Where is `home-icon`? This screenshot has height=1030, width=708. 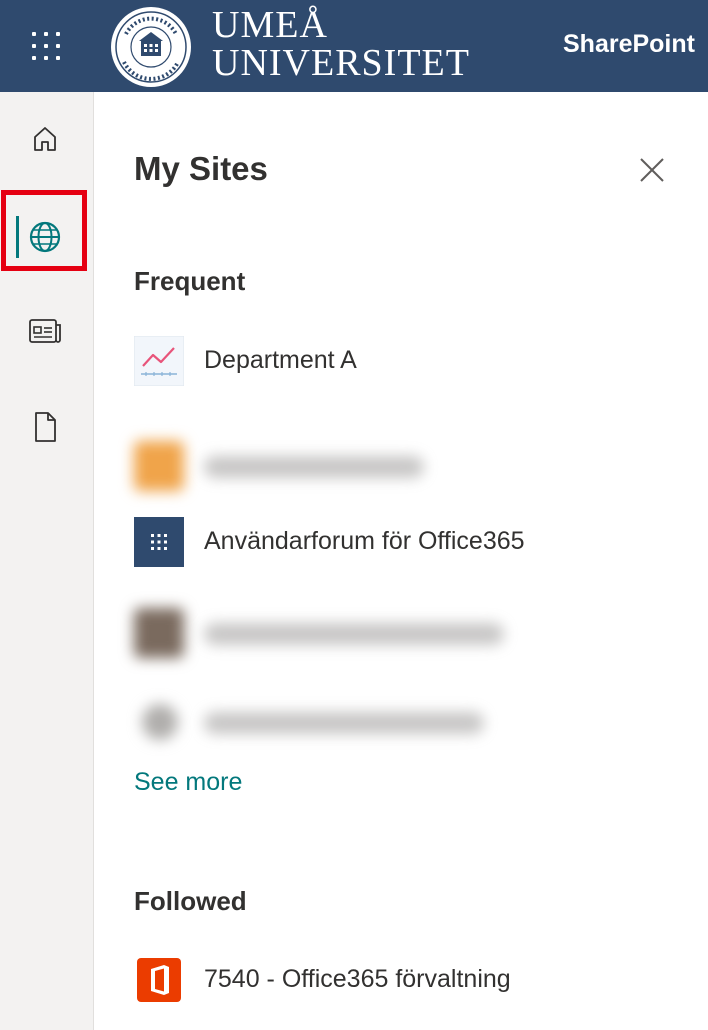 home-icon is located at coordinates (45, 139).